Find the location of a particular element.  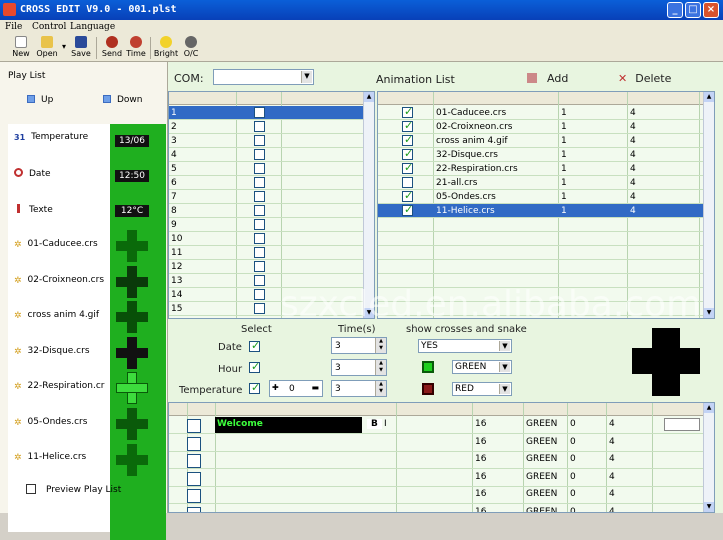

menu-language: Language is located at coordinates (92, 27).